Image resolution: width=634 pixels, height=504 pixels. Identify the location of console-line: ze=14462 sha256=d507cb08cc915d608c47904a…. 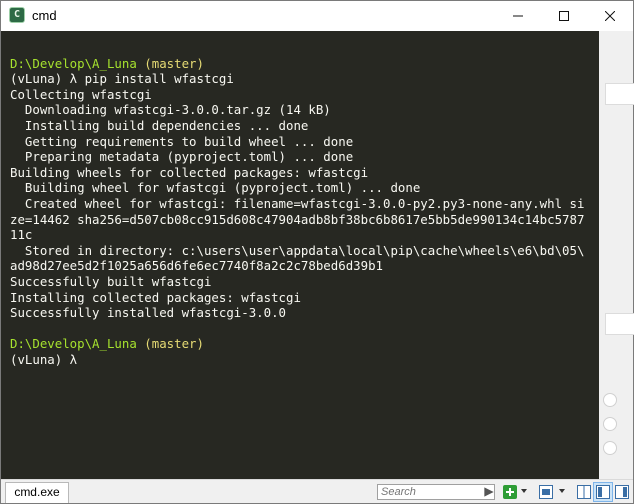
(297, 220).